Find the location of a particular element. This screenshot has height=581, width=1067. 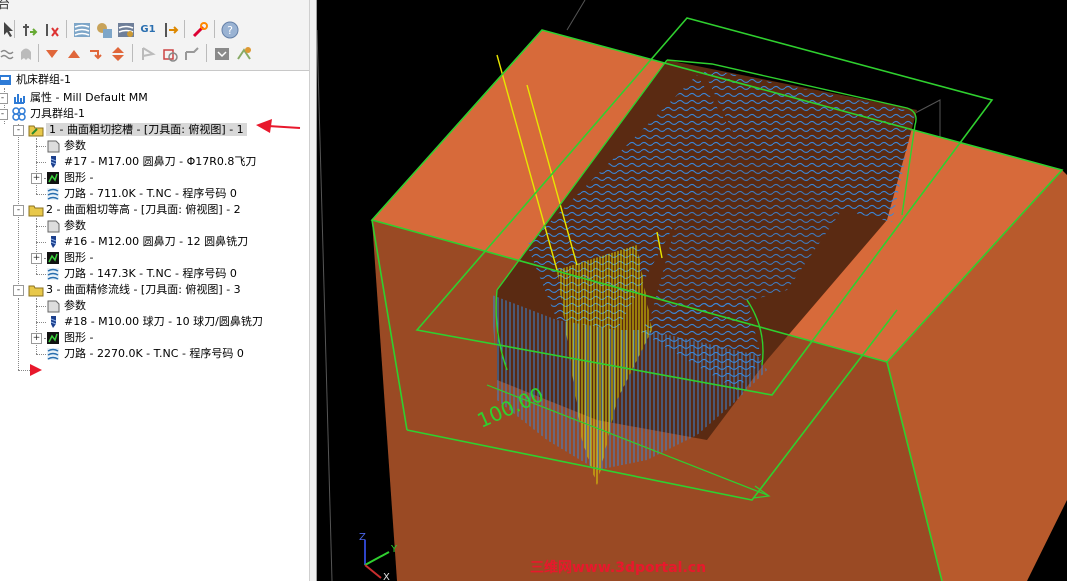

insert-arrow-icon is located at coordinates (96, 54).